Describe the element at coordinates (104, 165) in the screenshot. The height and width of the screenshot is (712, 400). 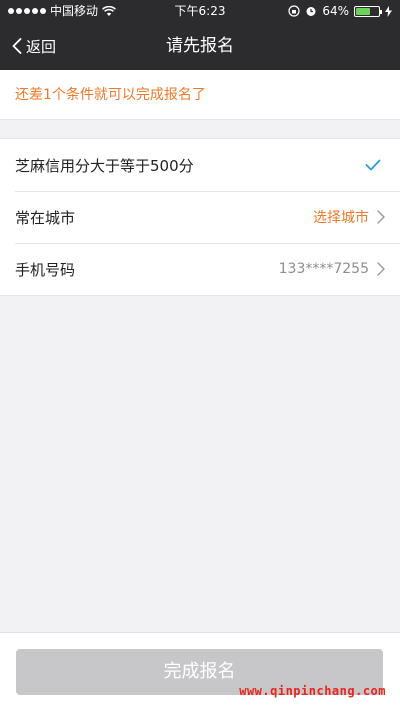
I see `row-label: 芝麻信用分大于等于500分` at that location.